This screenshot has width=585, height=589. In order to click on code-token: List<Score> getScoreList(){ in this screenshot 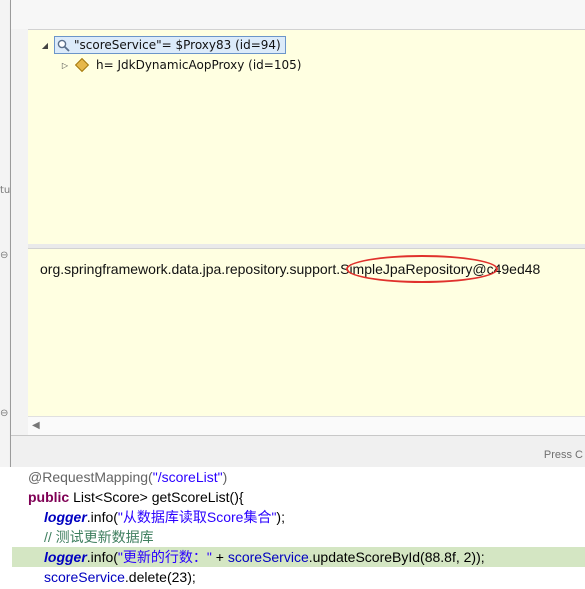, I will do `click(156, 497)`.